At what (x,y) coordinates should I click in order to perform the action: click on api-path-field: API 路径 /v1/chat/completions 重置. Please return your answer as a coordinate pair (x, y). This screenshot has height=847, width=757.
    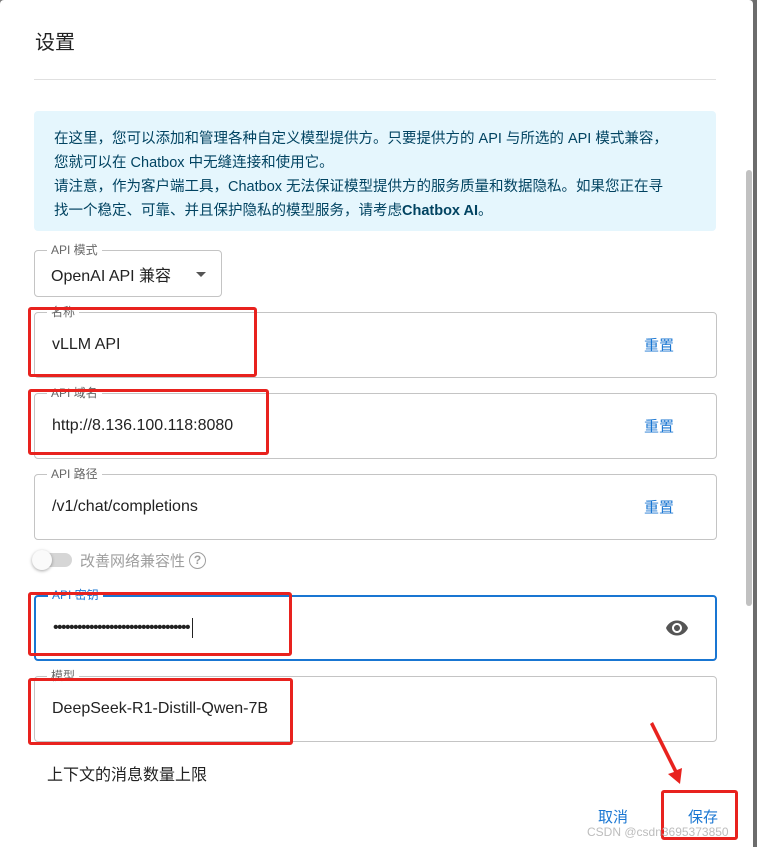
    Looking at the image, I should click on (375, 503).